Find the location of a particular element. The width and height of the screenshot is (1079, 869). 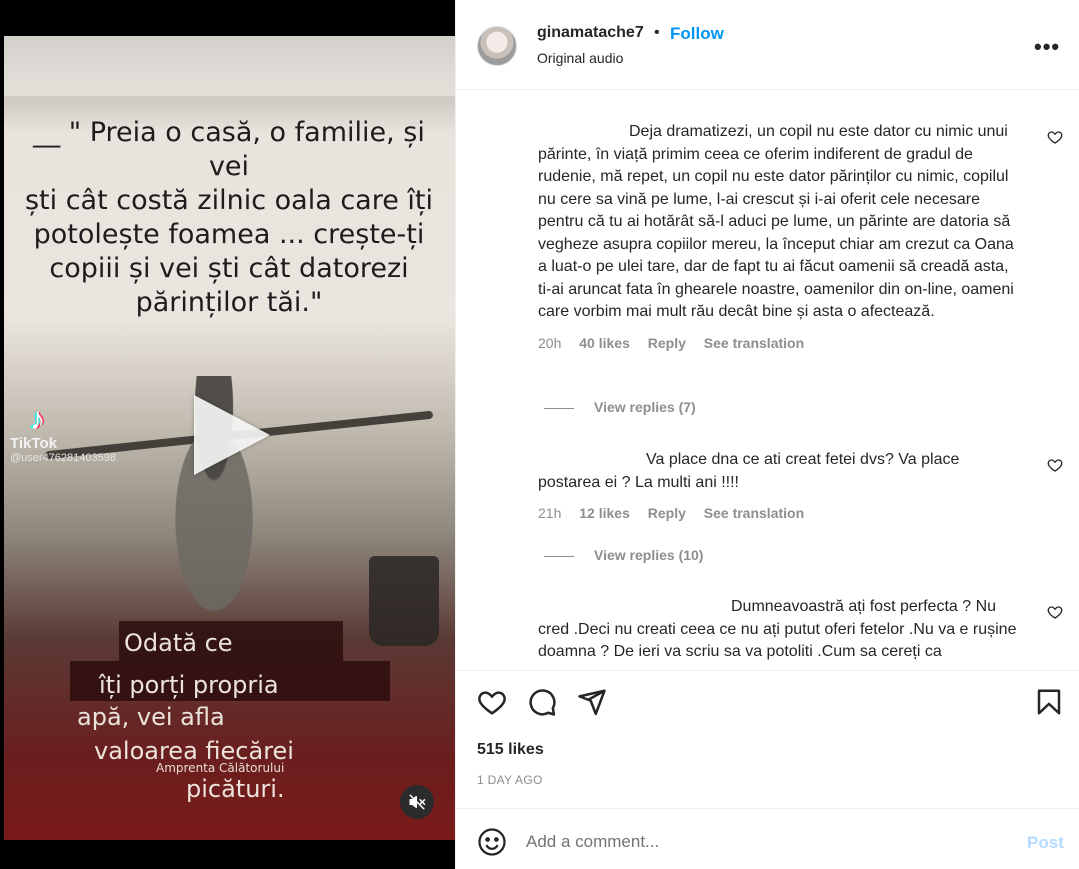

quote-line: ști cât costă zilnic oala care îți is located at coordinates (229, 200).